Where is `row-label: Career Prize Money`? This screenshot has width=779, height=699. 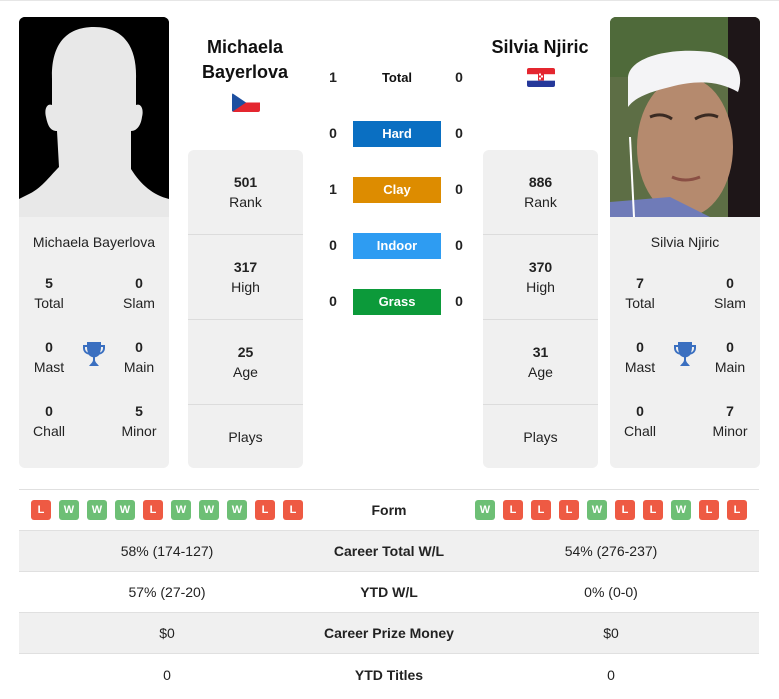
row-label: Career Prize Money is located at coordinates (389, 633).